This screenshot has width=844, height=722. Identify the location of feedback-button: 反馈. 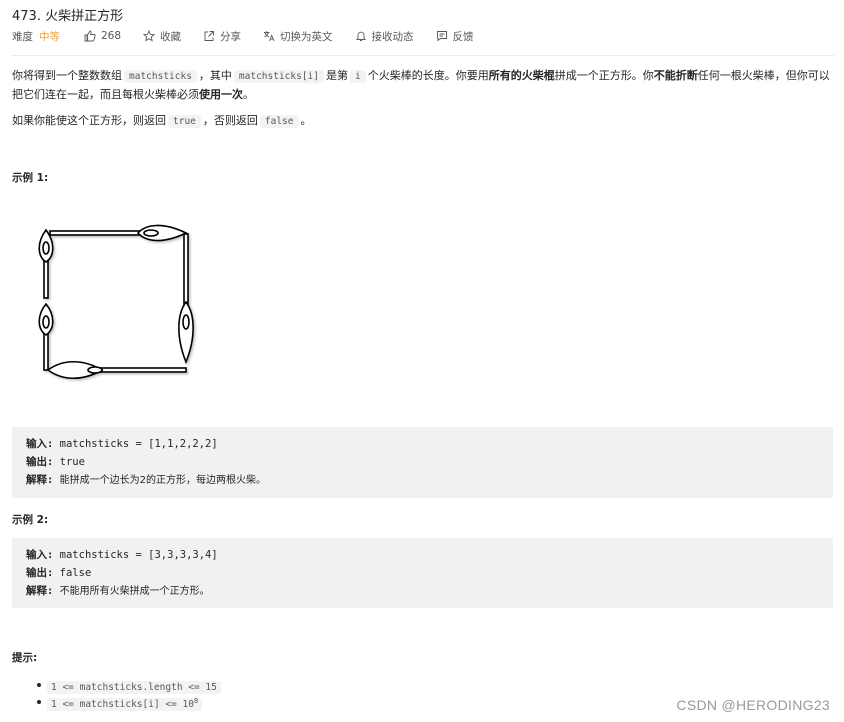
(455, 36).